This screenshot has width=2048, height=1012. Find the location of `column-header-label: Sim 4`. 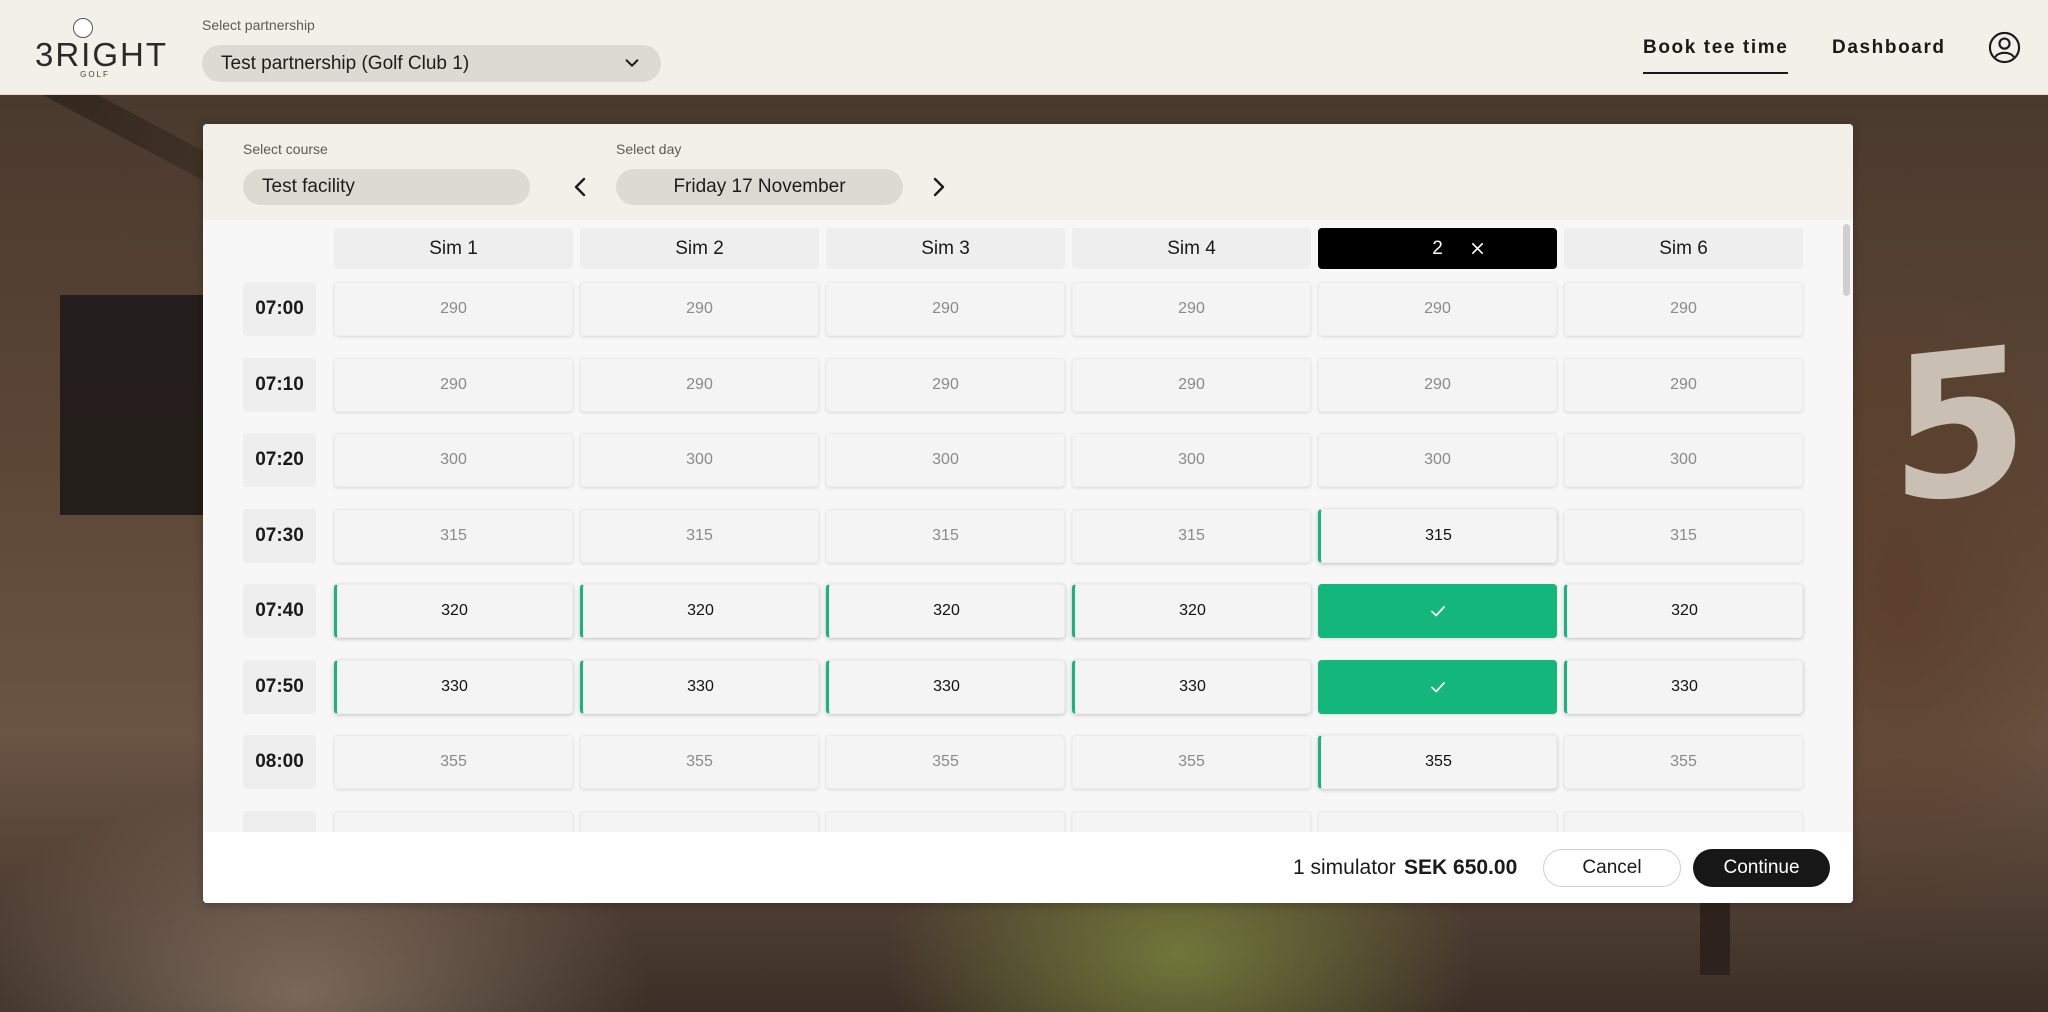

column-header-label: Sim 4 is located at coordinates (1191, 248).